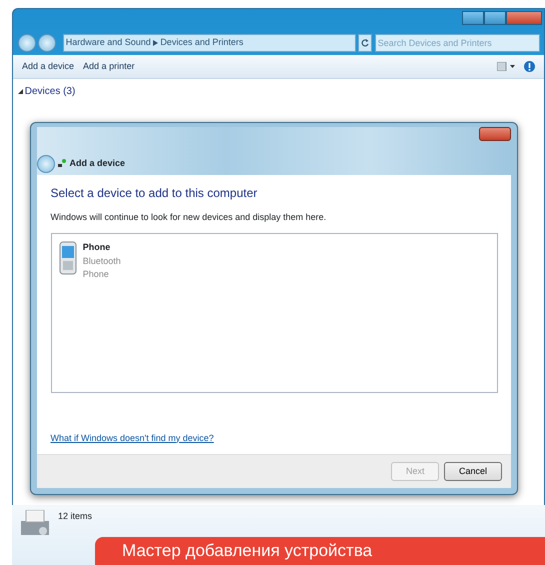 This screenshot has width=545, height=565. Describe the element at coordinates (473, 18) in the screenshot. I see `minimize-button` at that location.